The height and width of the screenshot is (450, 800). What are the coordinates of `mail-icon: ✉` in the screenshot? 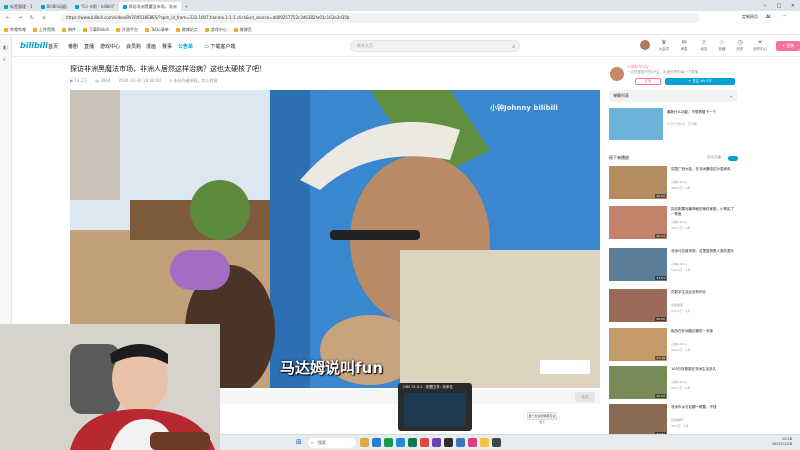 It's located at (684, 42).